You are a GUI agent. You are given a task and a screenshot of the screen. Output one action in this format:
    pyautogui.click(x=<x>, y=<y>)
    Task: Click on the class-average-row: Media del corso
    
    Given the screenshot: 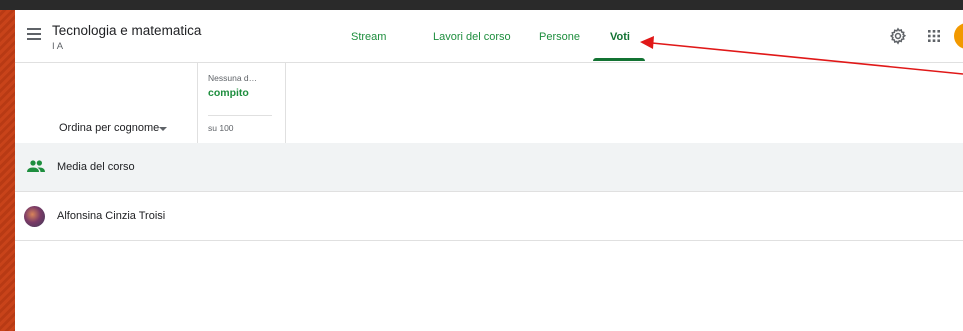 What is the action you would take?
    pyautogui.click(x=489, y=167)
    